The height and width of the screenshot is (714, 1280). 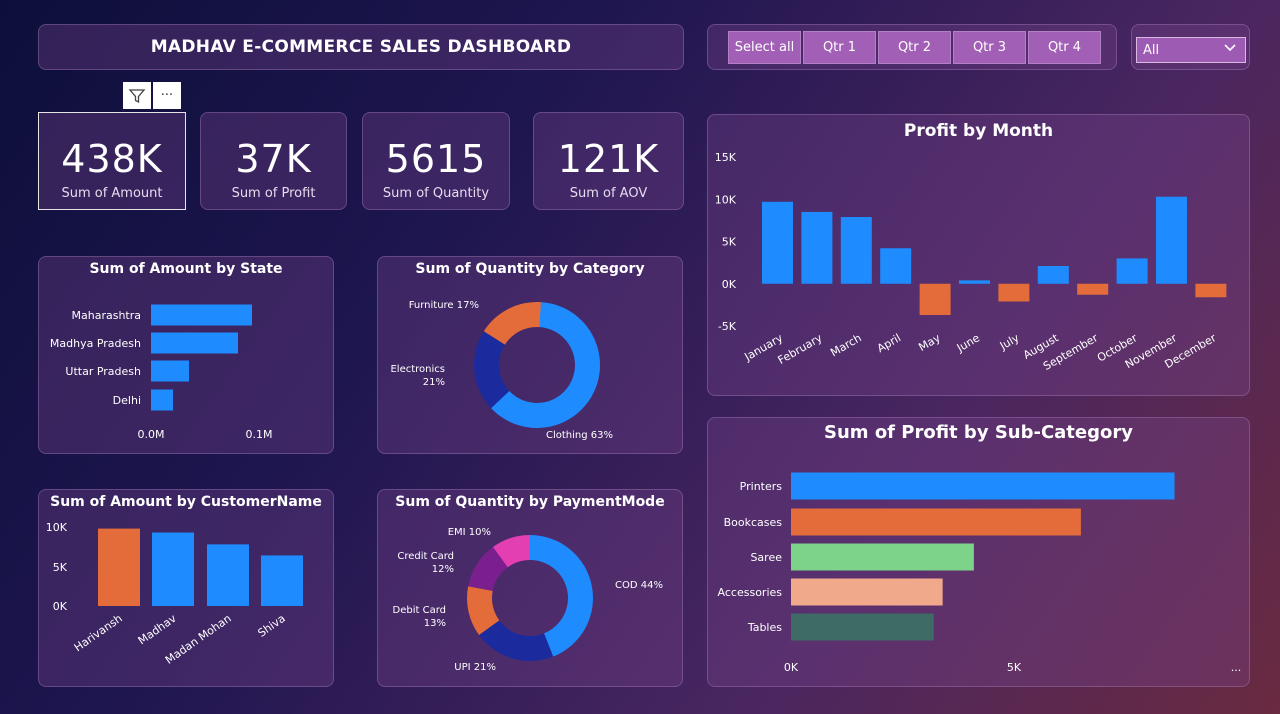 I want to click on dropdown-value: All, so click(x=1151, y=50).